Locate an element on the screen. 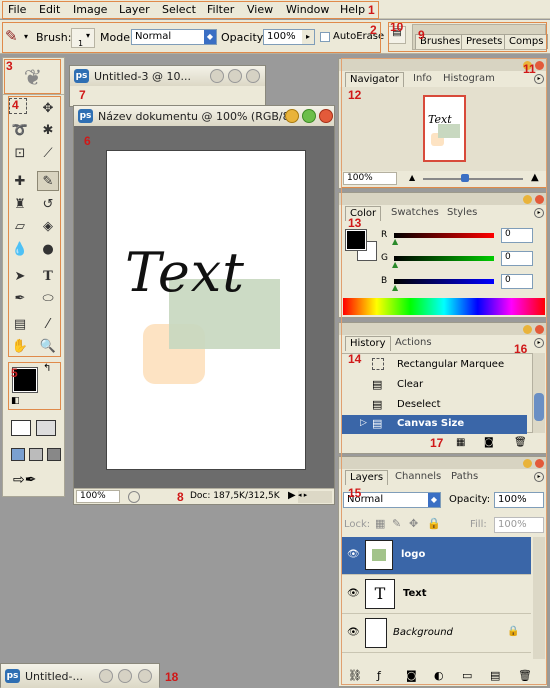  annotation-5: 5 is located at coordinates (14, 373).